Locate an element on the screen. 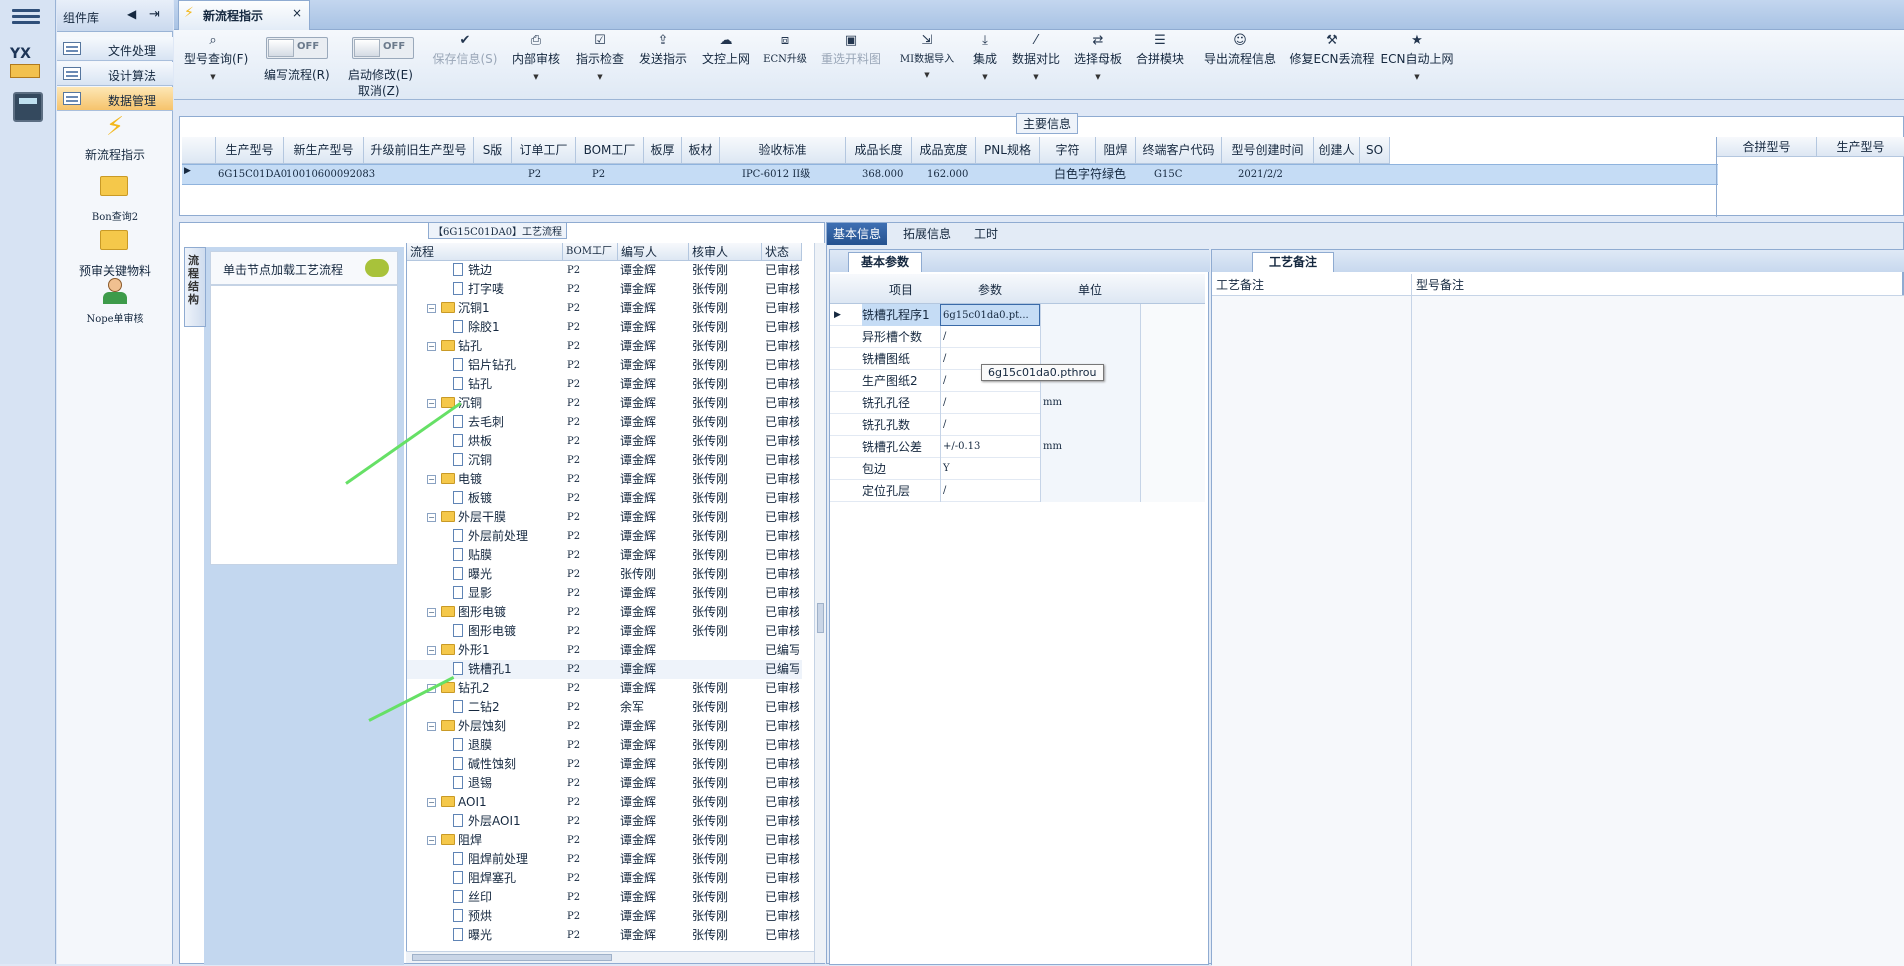 The height and width of the screenshot is (966, 1904). param-row: 包边 Y is located at coordinates (1017, 469).